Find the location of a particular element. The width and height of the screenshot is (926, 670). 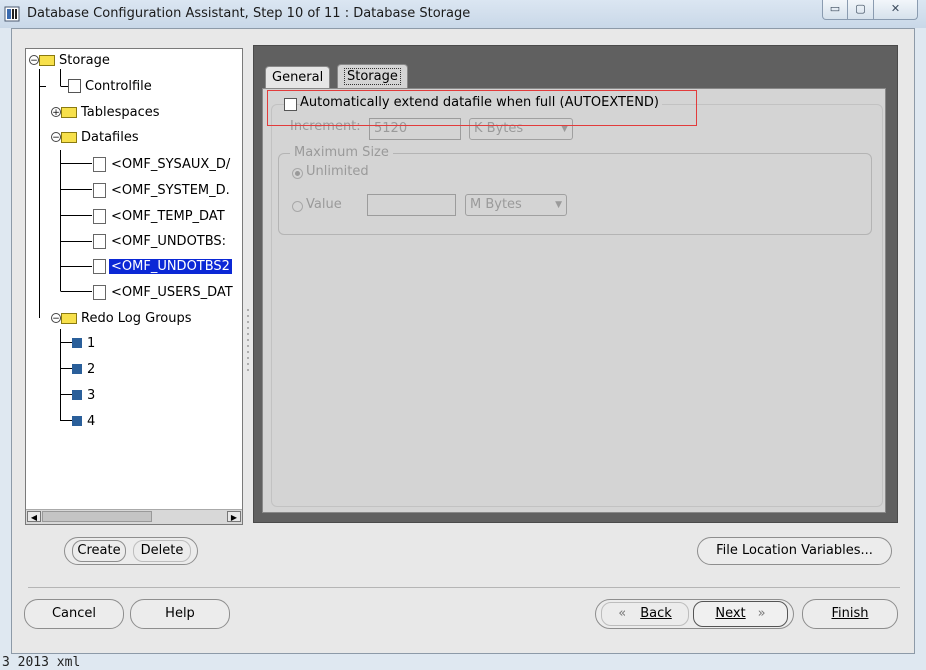

double-chevron-right-icon: » is located at coordinates (761, 613).